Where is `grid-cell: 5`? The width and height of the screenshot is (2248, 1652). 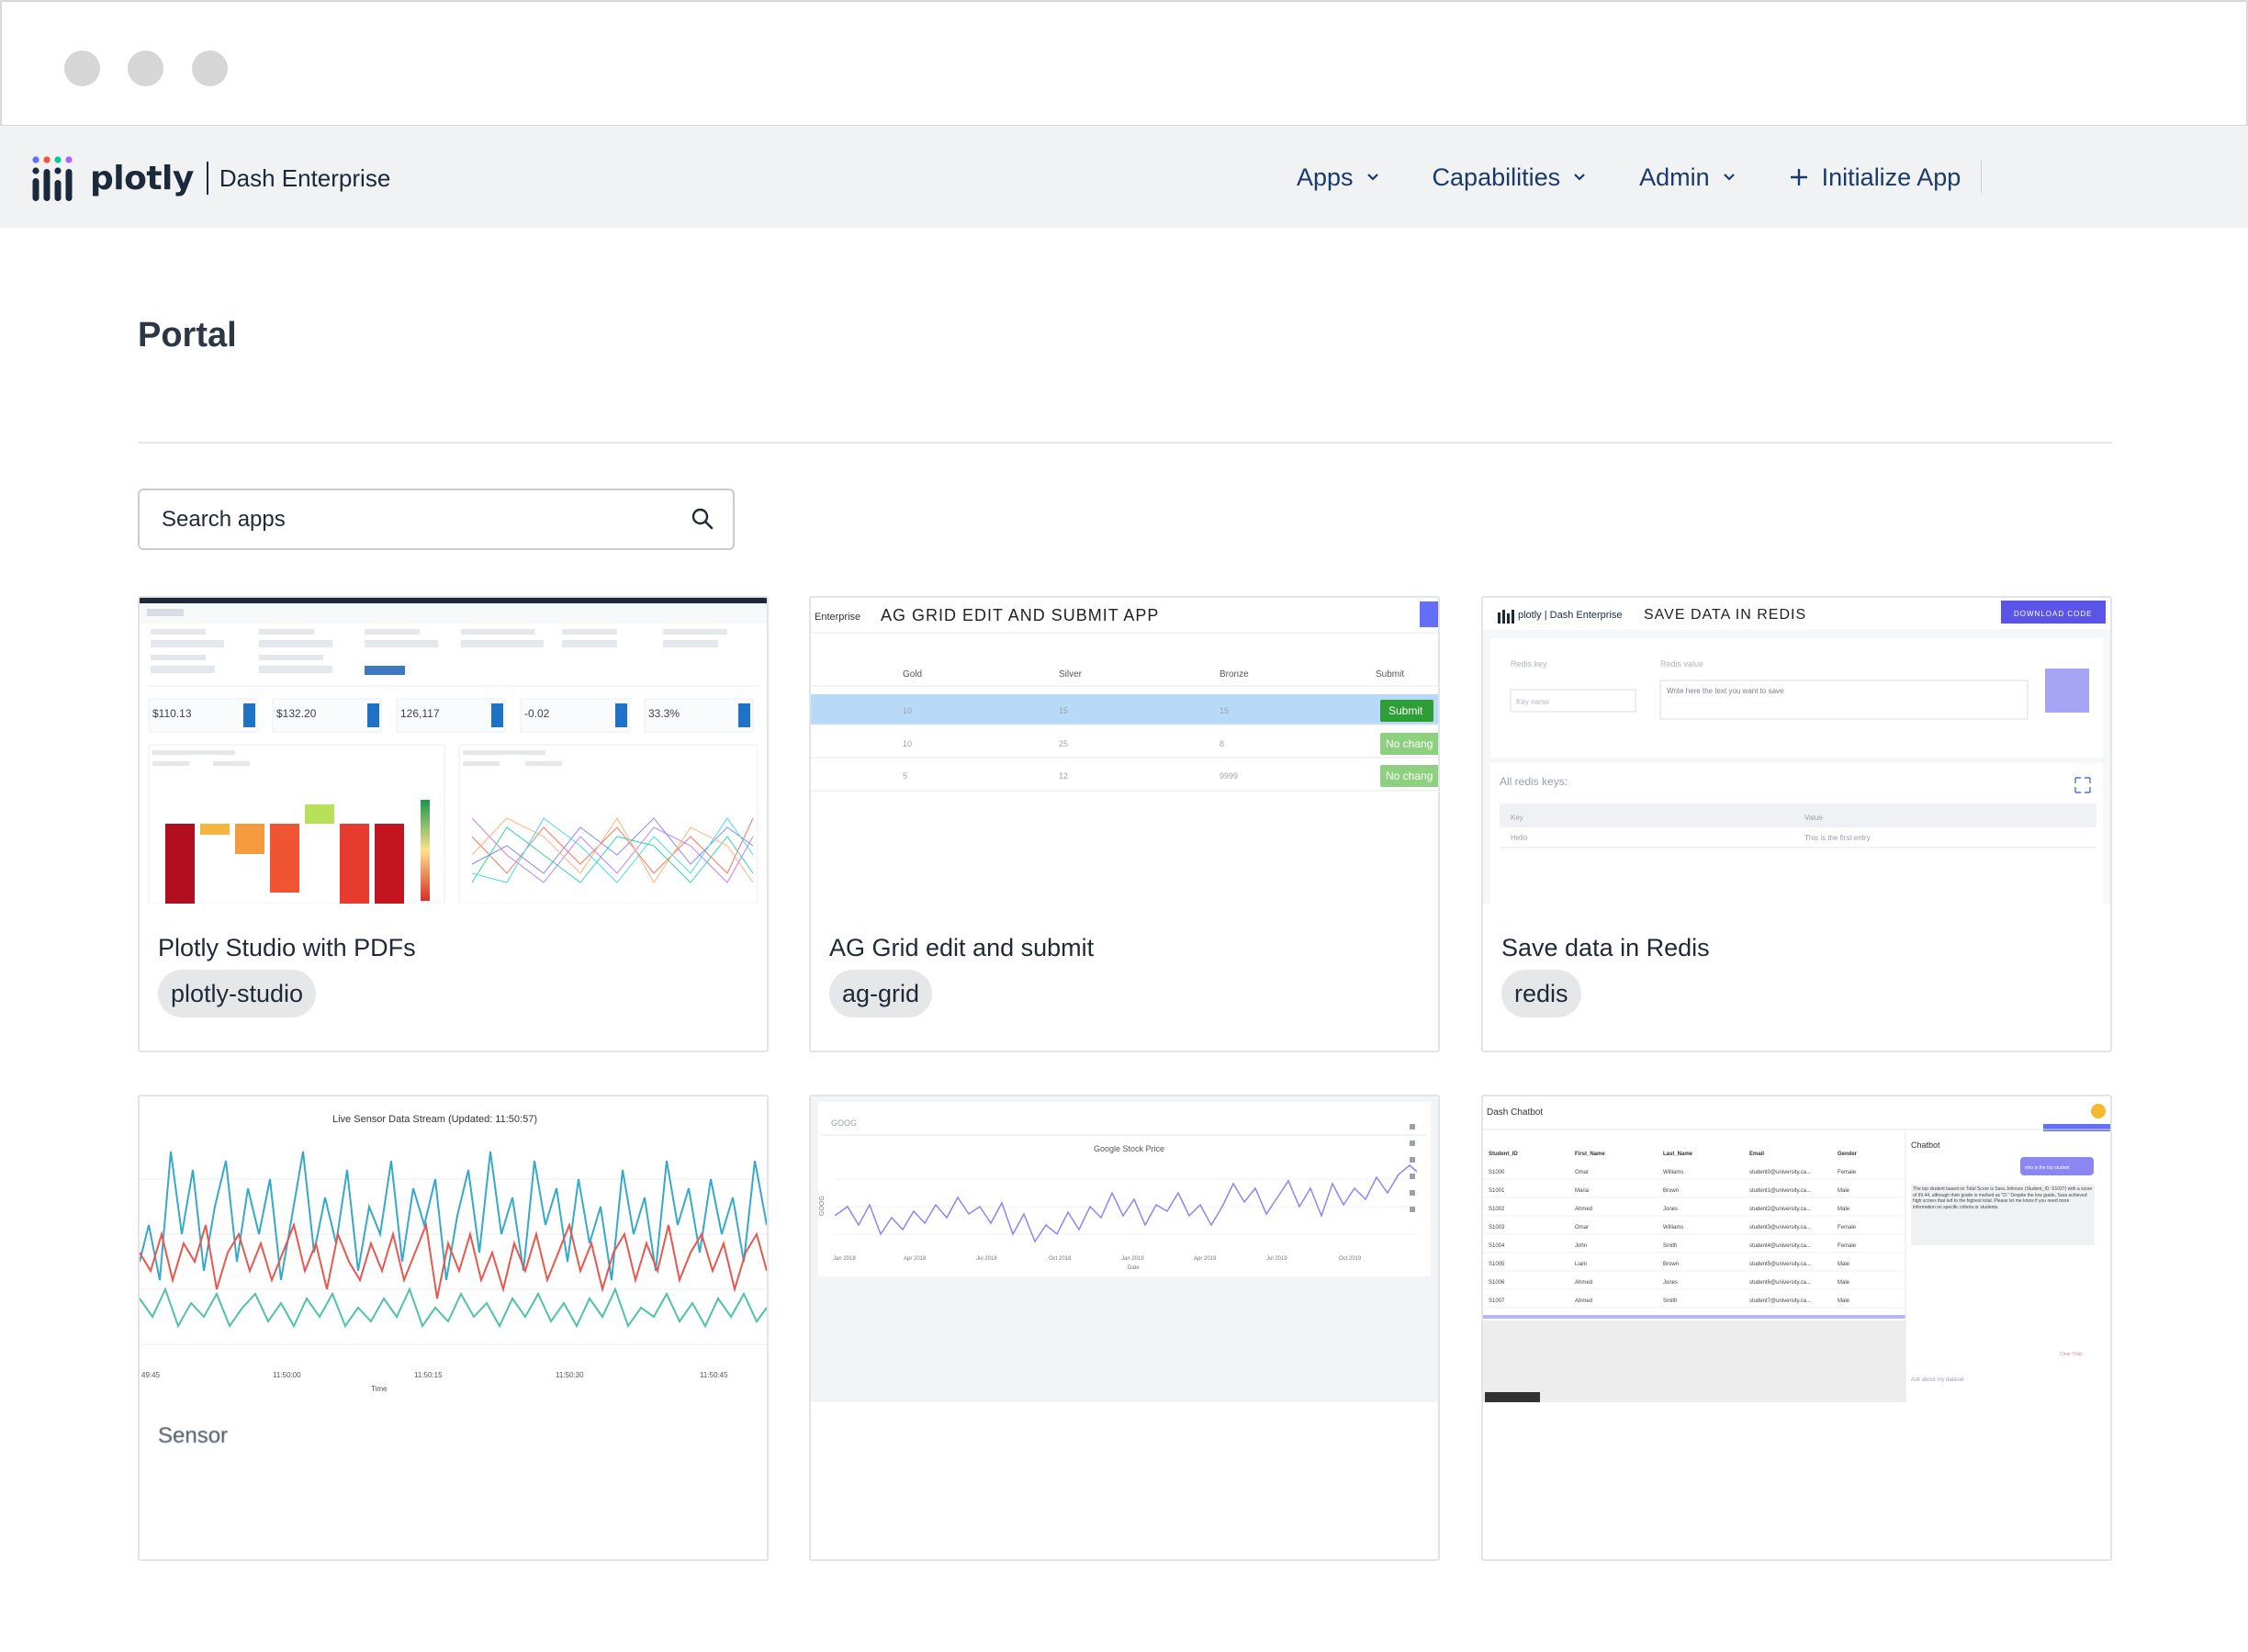
grid-cell: 5 is located at coordinates (905, 776).